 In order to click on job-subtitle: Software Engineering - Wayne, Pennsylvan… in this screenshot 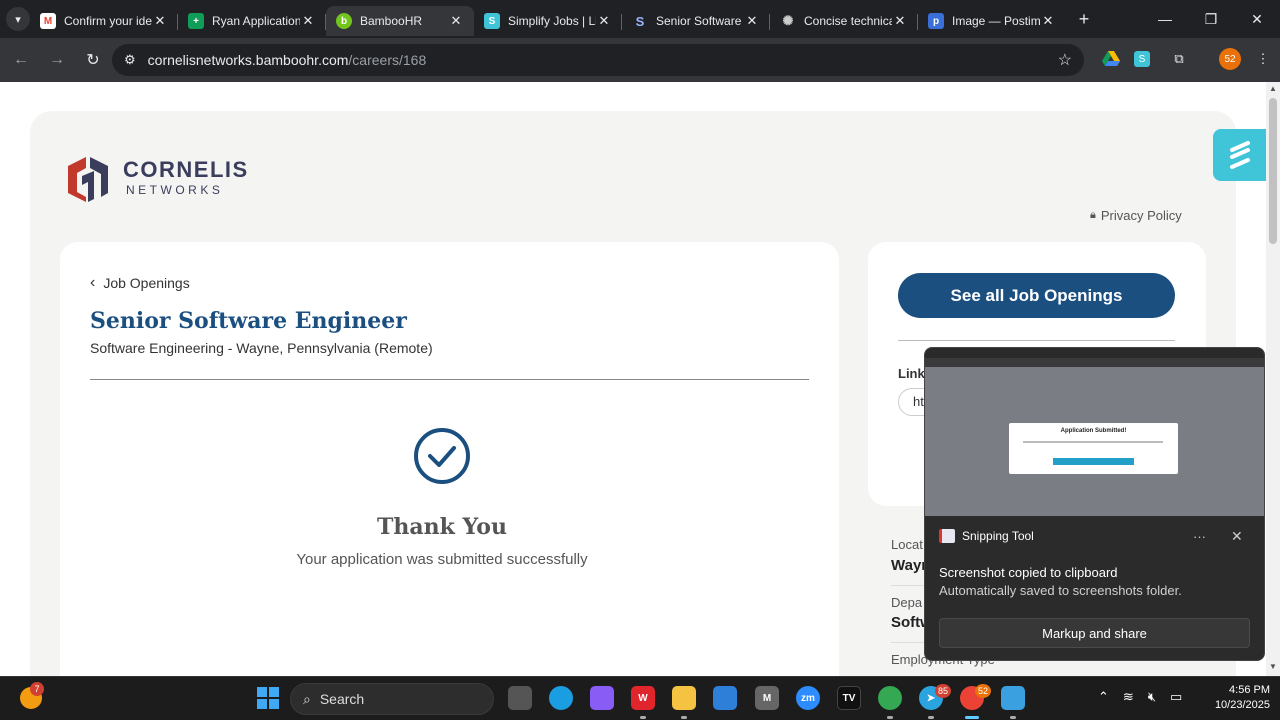, I will do `click(261, 348)`.